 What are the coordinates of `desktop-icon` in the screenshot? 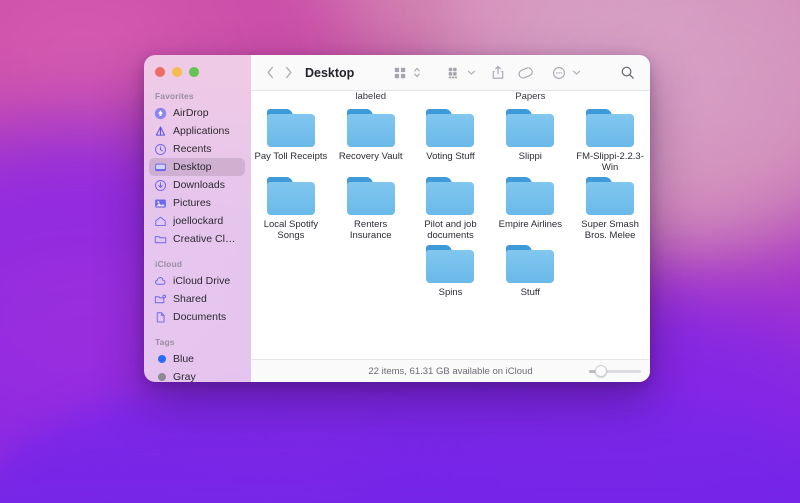 It's located at (160, 167).